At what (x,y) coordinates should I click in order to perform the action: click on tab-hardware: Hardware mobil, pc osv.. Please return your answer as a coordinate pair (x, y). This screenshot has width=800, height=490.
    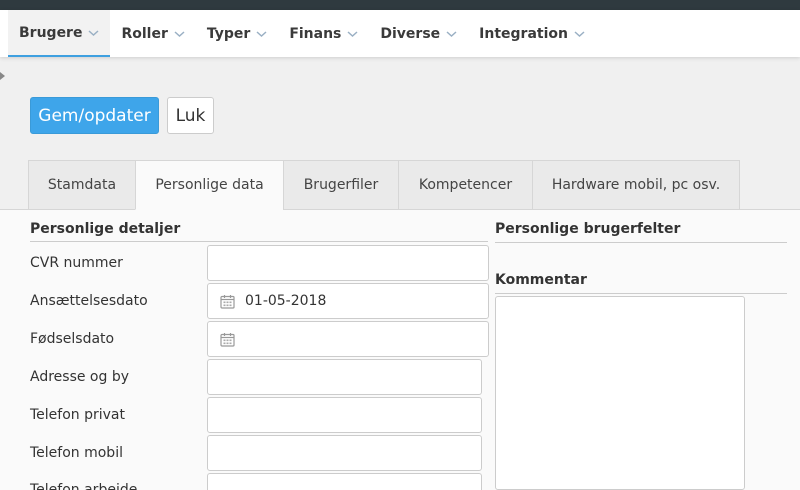
    Looking at the image, I should click on (636, 185).